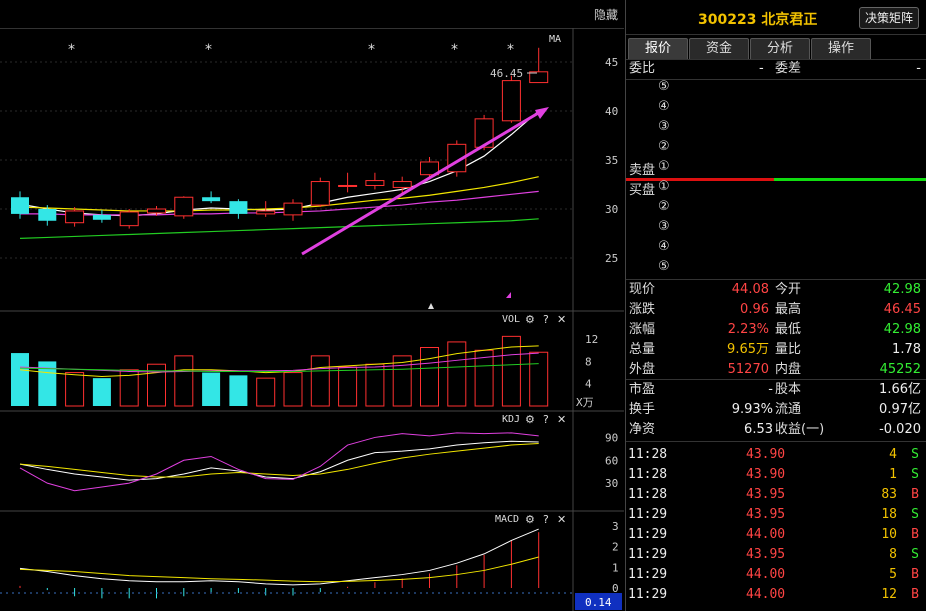  I want to click on quote-label: 现价, so click(642, 289).